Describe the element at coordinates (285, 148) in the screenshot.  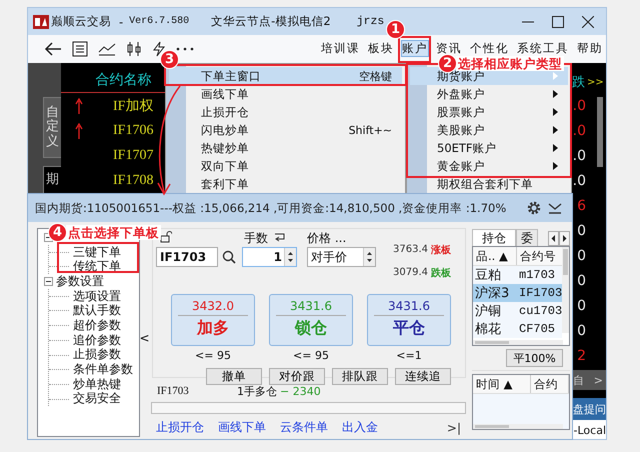
I see `menu-item: 热键炒单` at that location.